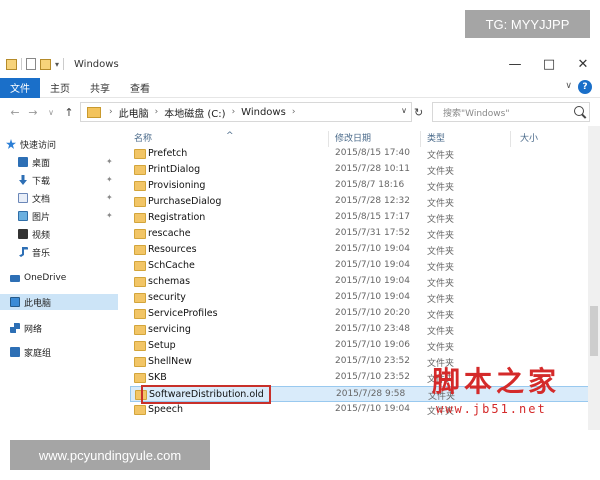  I want to click on table-row: PrintDialog 2015/7/28 10:11 文件夹, so click(365, 170).